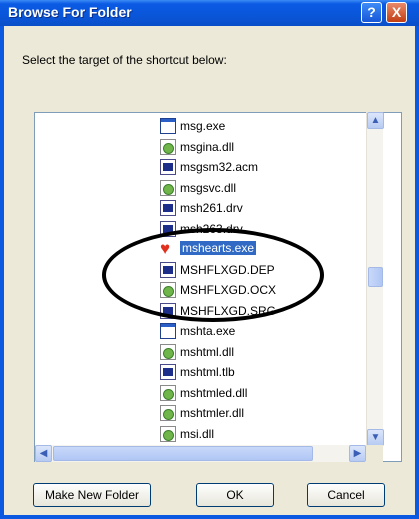  Describe the element at coordinates (43, 453) in the screenshot. I see `scroll-left-button: ◀` at that location.